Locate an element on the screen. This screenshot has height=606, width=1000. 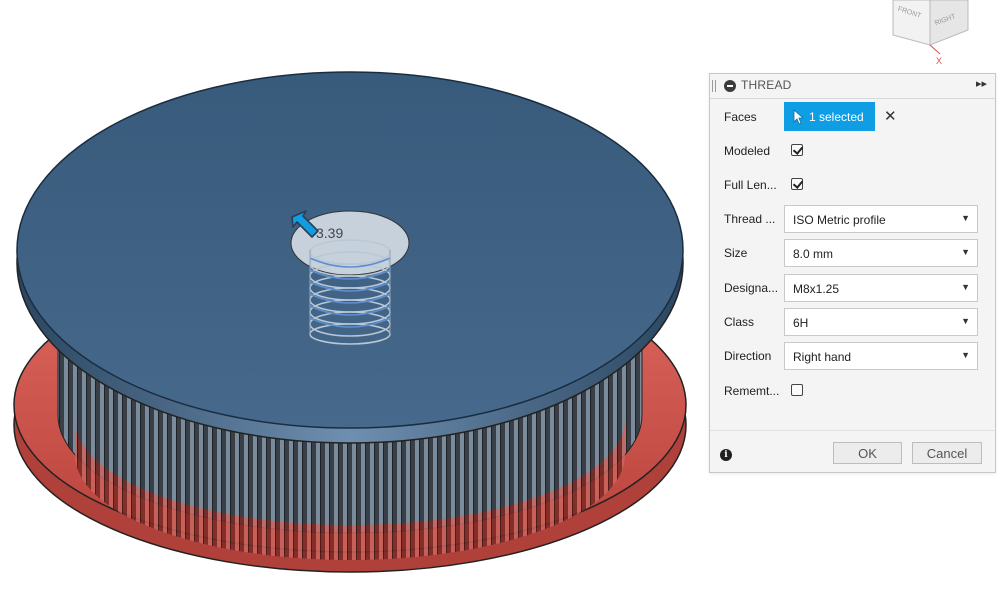
direction-row: Direction Right hand ▼ is located at coordinates (852, 357).